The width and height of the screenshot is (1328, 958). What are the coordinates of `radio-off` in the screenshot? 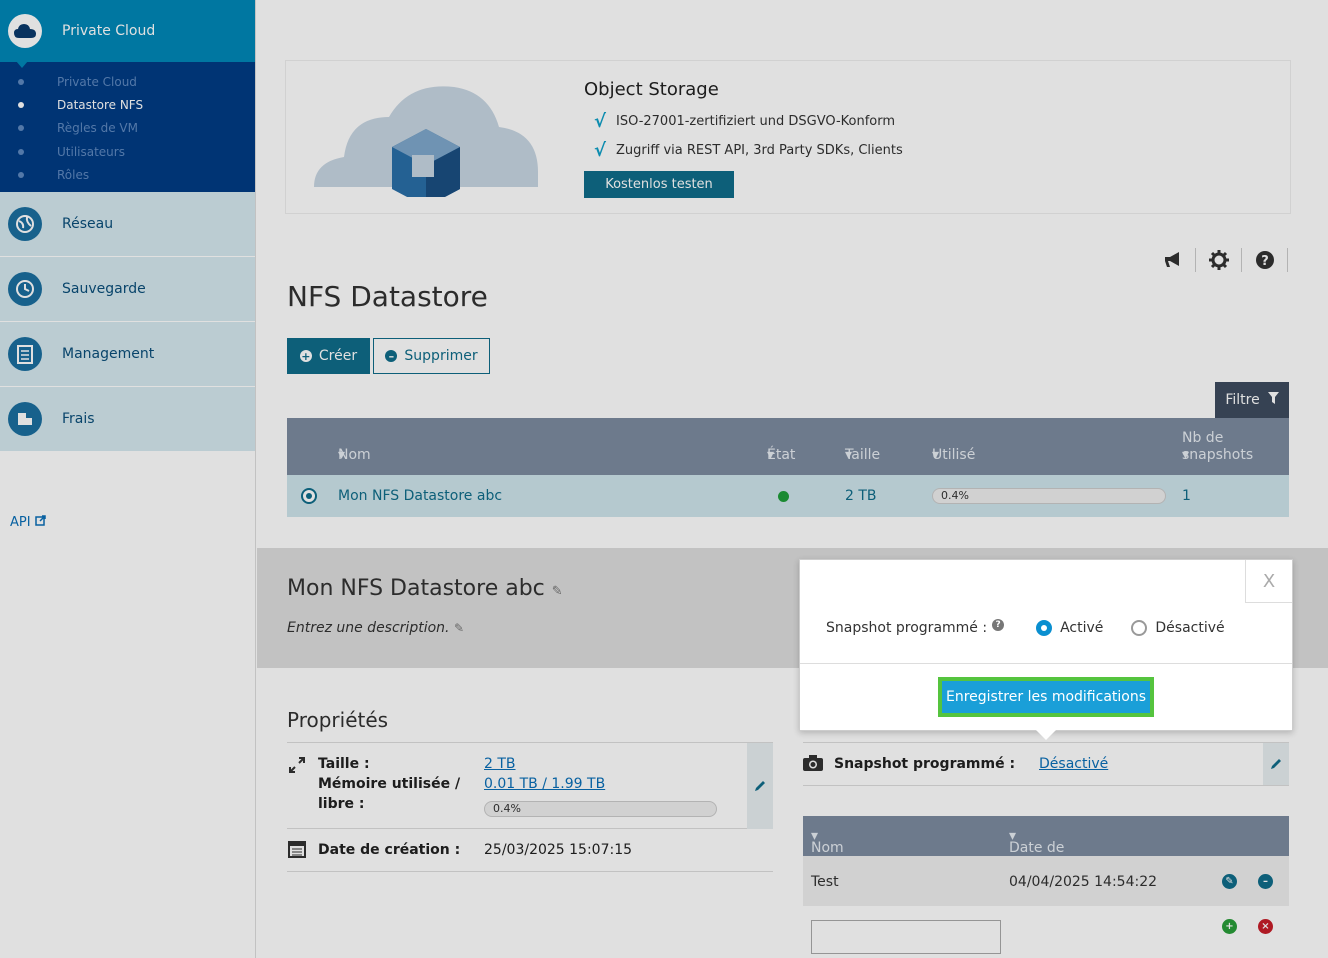 It's located at (1139, 628).